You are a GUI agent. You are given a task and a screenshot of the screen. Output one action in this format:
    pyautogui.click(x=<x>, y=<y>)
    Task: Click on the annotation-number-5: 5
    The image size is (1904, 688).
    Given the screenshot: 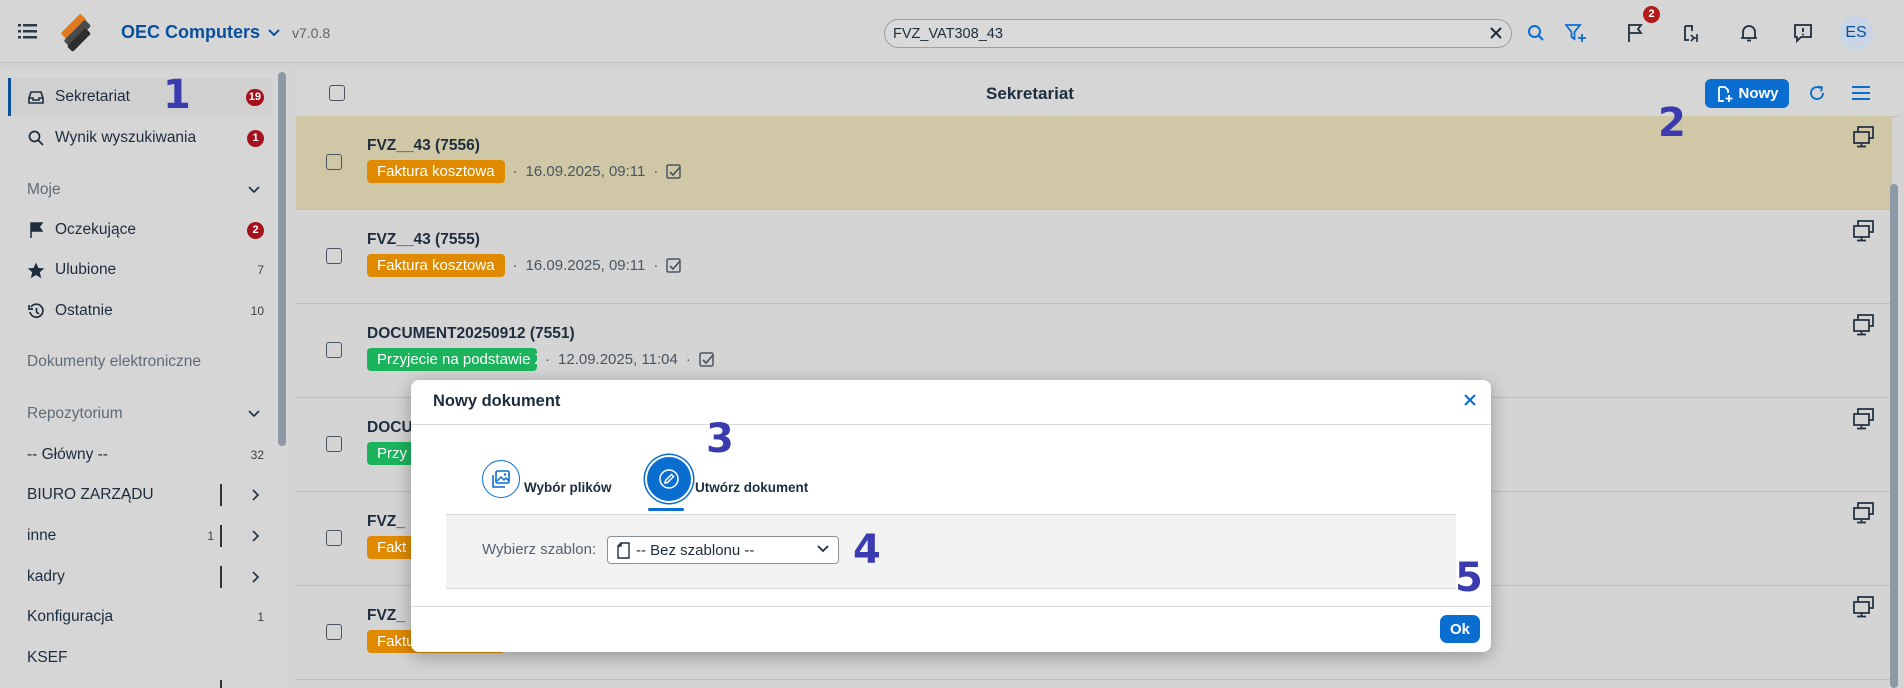 What is the action you would take?
    pyautogui.click(x=1469, y=578)
    